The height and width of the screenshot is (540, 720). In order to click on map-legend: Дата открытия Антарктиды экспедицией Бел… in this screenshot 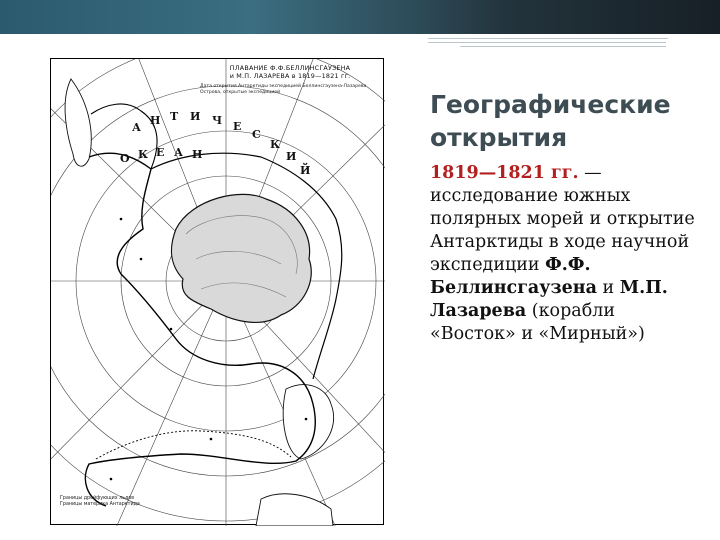, I will do `click(290, 90)`.